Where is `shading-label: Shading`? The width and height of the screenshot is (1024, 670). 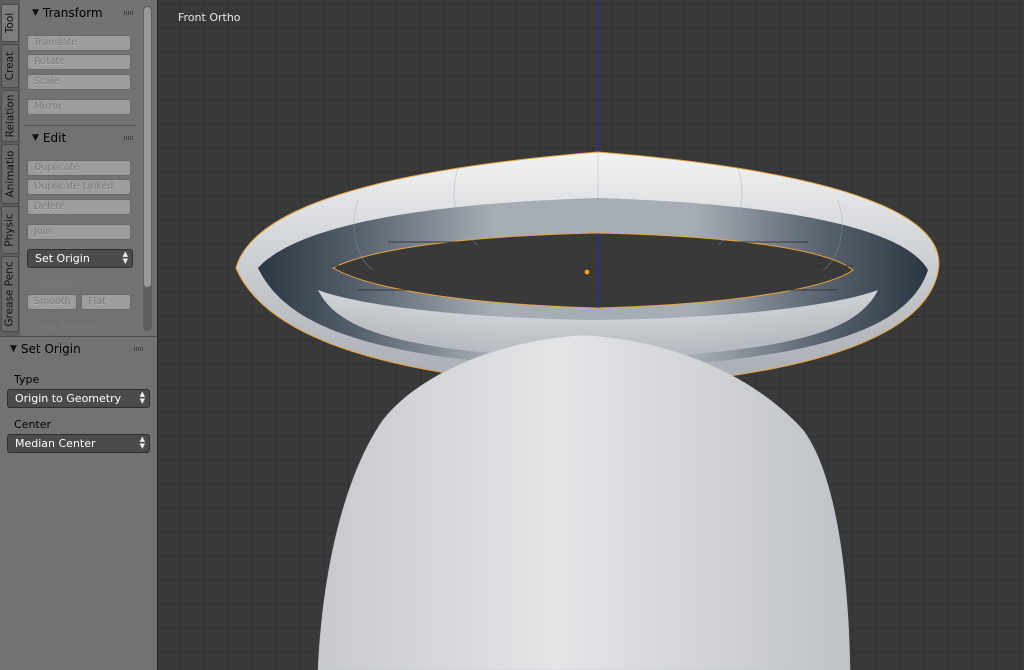
shading-label: Shading is located at coordinates (53, 283).